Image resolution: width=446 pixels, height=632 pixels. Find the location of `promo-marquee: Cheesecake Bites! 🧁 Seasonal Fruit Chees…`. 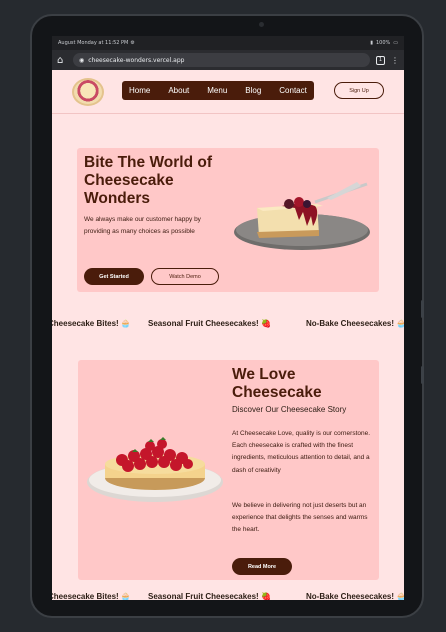

promo-marquee: Cheesecake Bites! 🧁 Seasonal Fruit Chees… is located at coordinates (228, 326).